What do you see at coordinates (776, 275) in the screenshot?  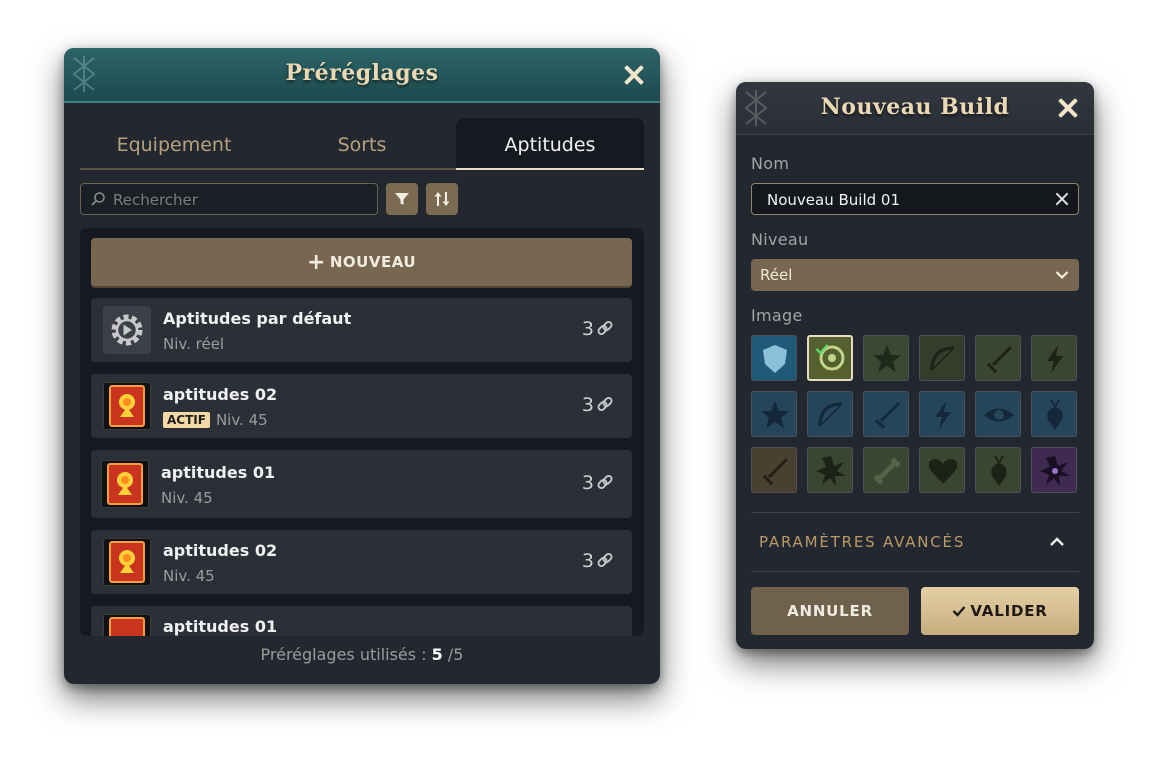 I see `level-value: Réel` at bounding box center [776, 275].